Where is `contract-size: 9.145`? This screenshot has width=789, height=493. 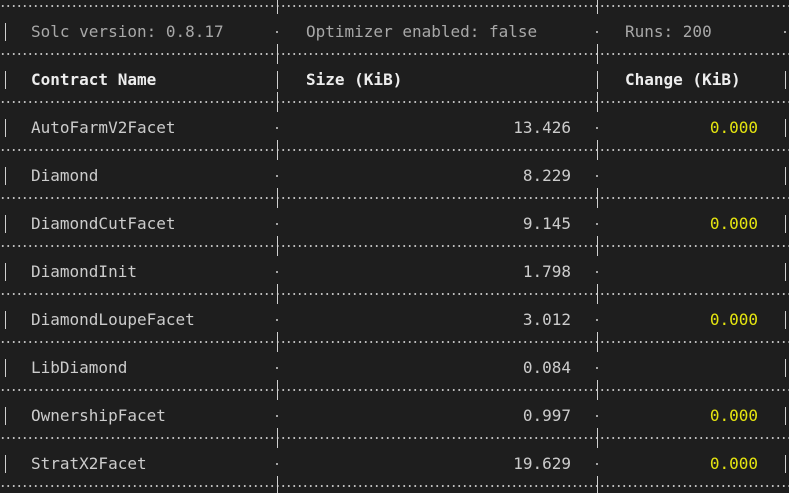
contract-size: 9.145 is located at coordinates (546, 223).